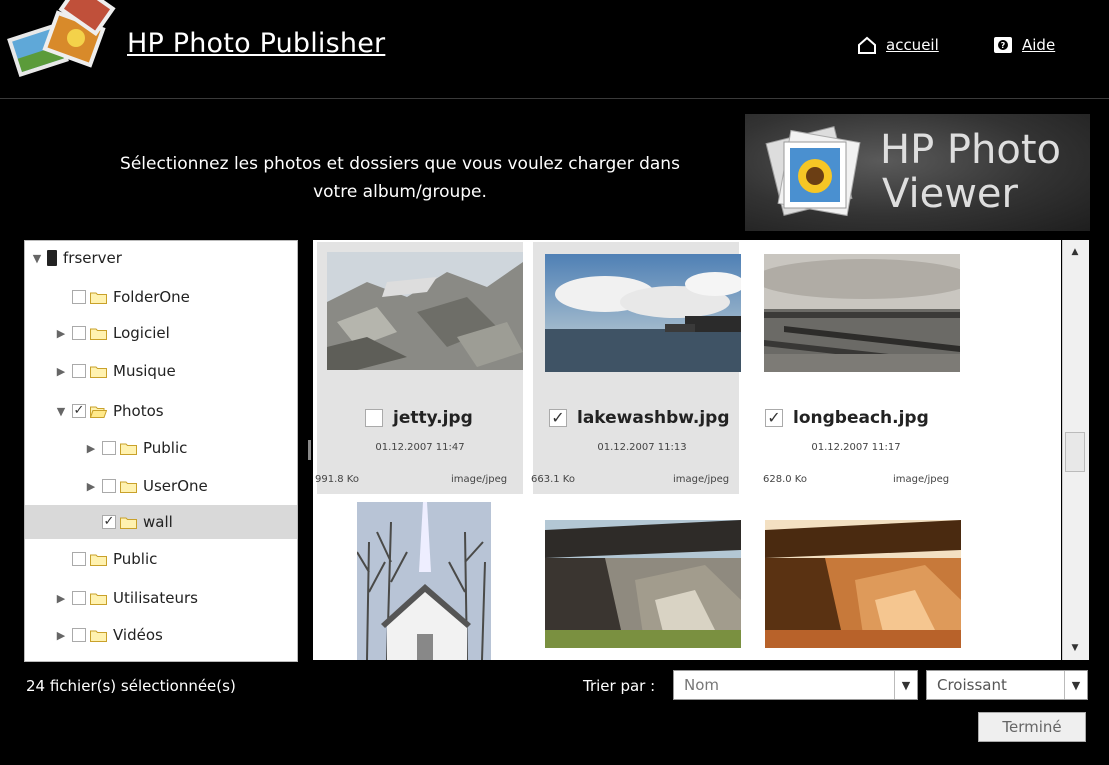  I want to click on tree-item-utilisateurs: ▶ Utilisateurs, so click(161, 598).